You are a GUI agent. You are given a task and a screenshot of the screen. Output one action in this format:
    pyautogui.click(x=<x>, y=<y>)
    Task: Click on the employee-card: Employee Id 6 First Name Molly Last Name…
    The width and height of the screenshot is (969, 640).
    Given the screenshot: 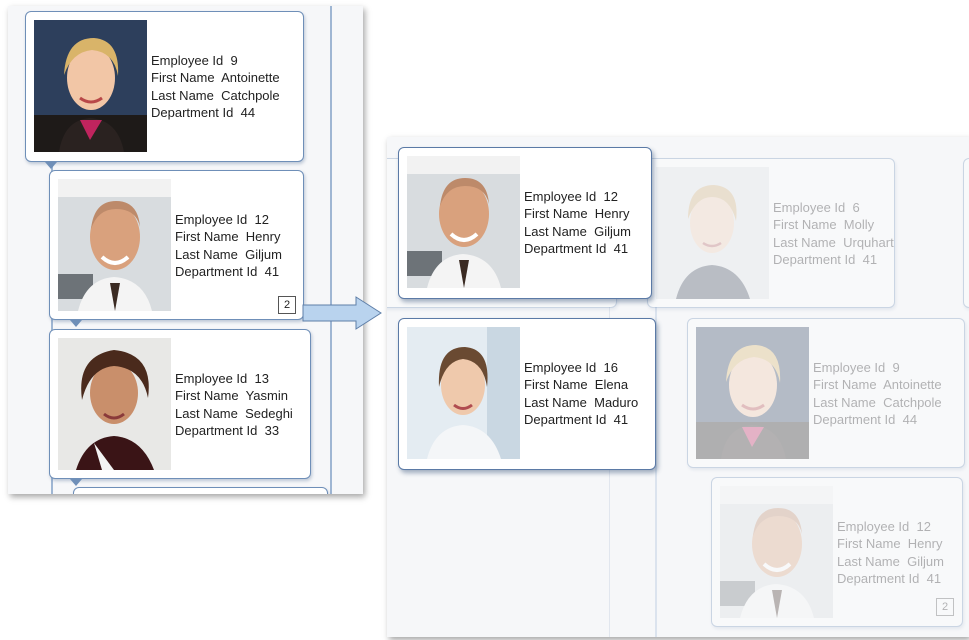 What is the action you would take?
    pyautogui.click(x=771, y=233)
    